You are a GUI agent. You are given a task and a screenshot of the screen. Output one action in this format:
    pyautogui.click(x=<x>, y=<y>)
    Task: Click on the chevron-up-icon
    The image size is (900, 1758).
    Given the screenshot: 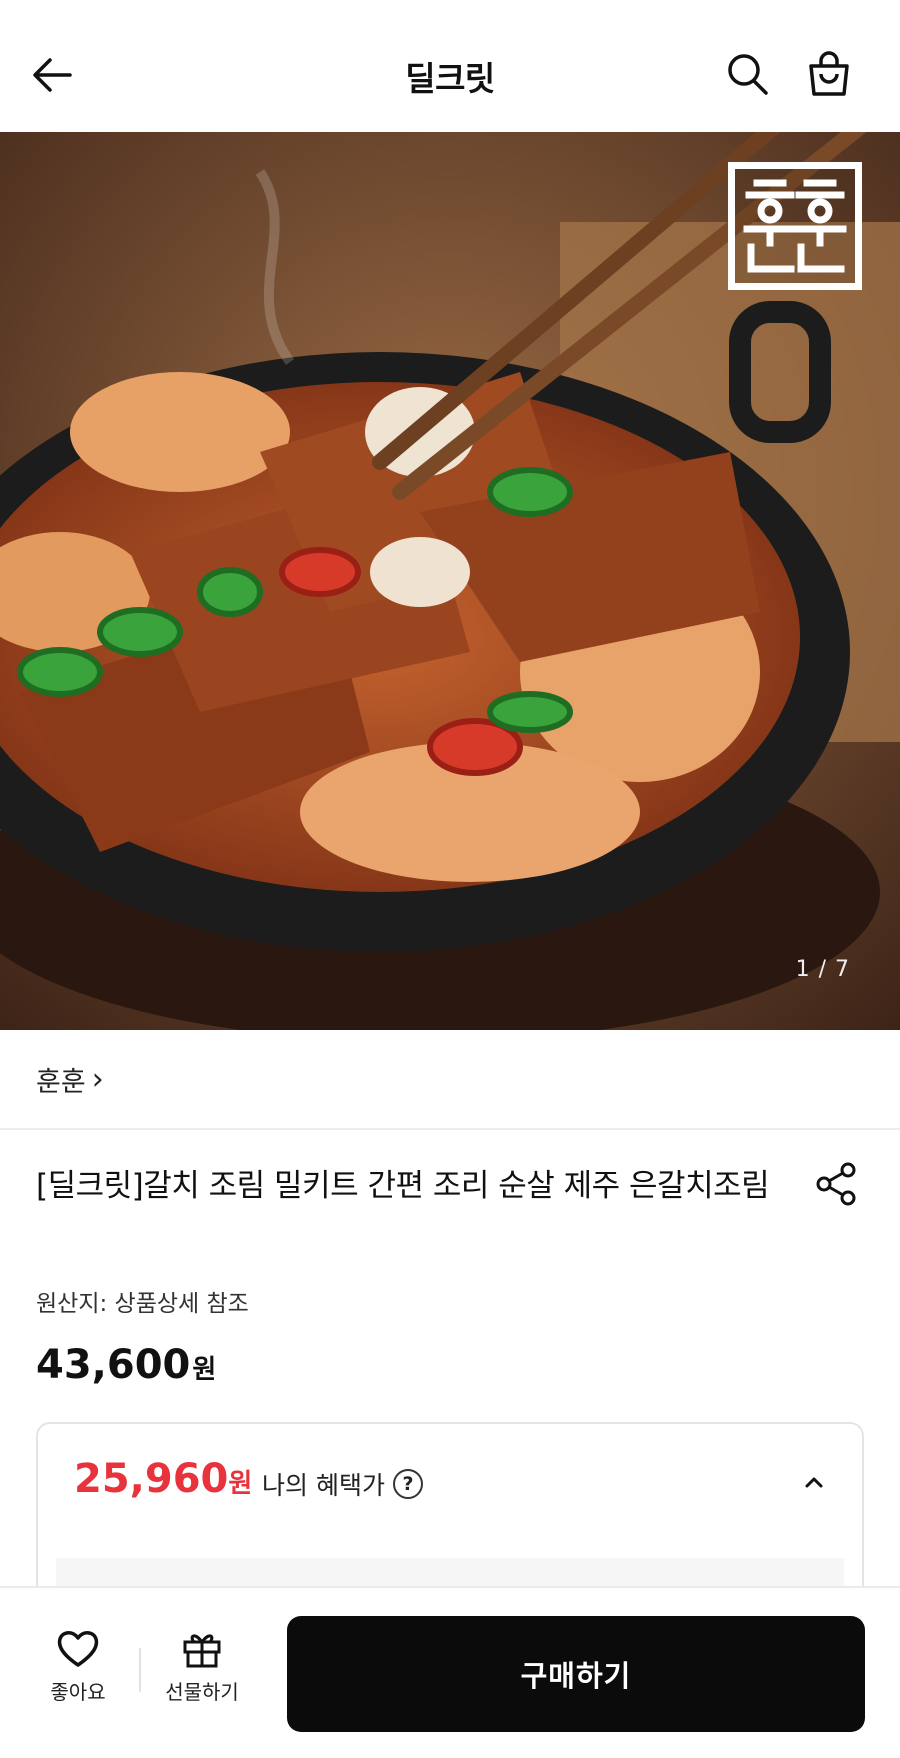 What is the action you would take?
    pyautogui.click(x=814, y=1482)
    